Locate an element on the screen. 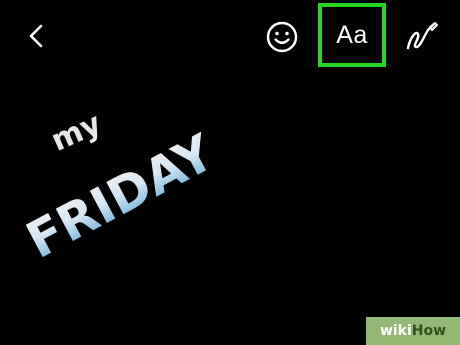  sticker-button is located at coordinates (282, 37).